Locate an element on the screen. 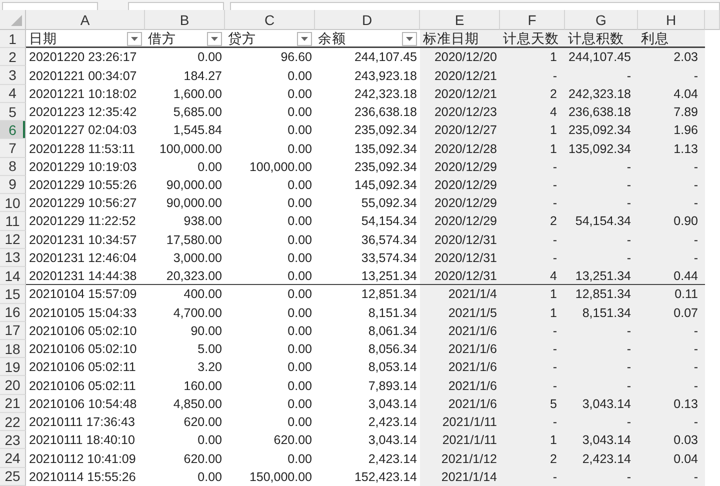  row-header: 8 is located at coordinates (13, 167).